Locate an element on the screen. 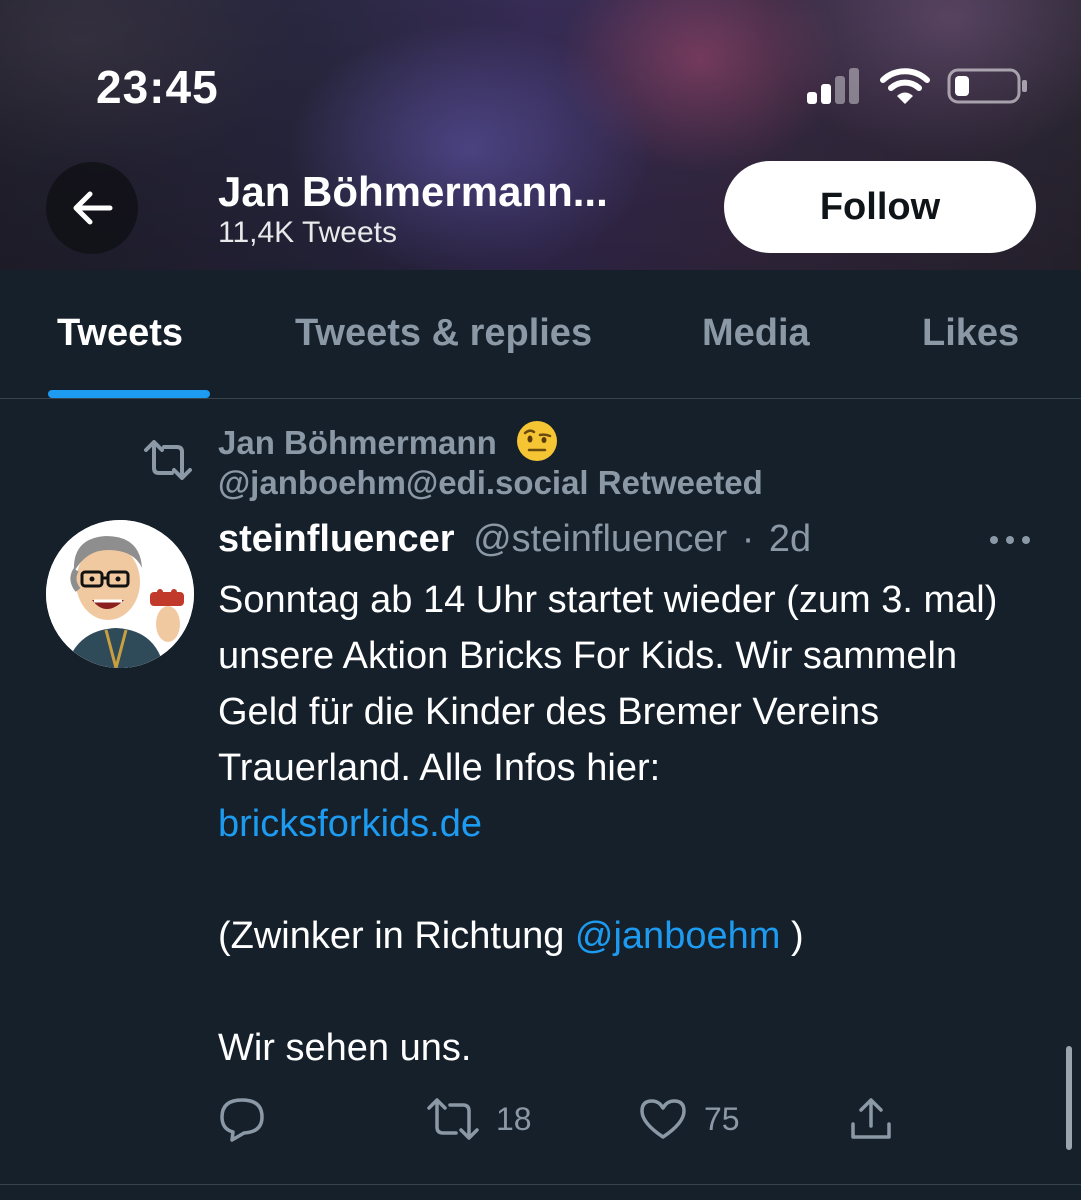 The image size is (1081, 1200). author-name: steinfluencer is located at coordinates (336, 539).